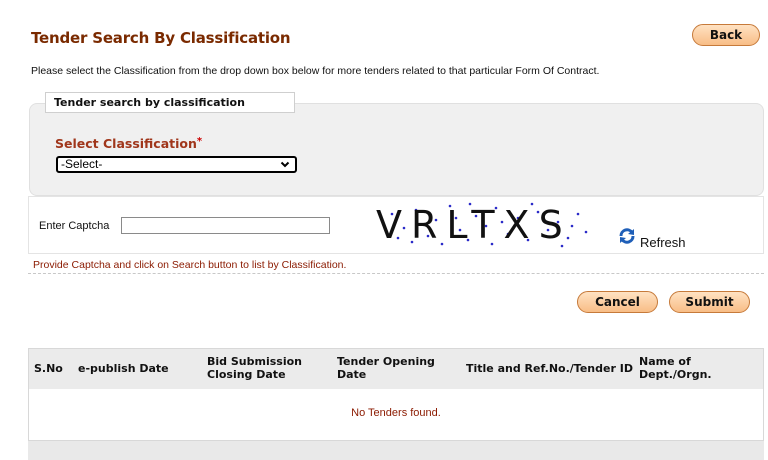 The image size is (768, 460). I want to click on classification-select-value: -Select-, so click(82, 164).